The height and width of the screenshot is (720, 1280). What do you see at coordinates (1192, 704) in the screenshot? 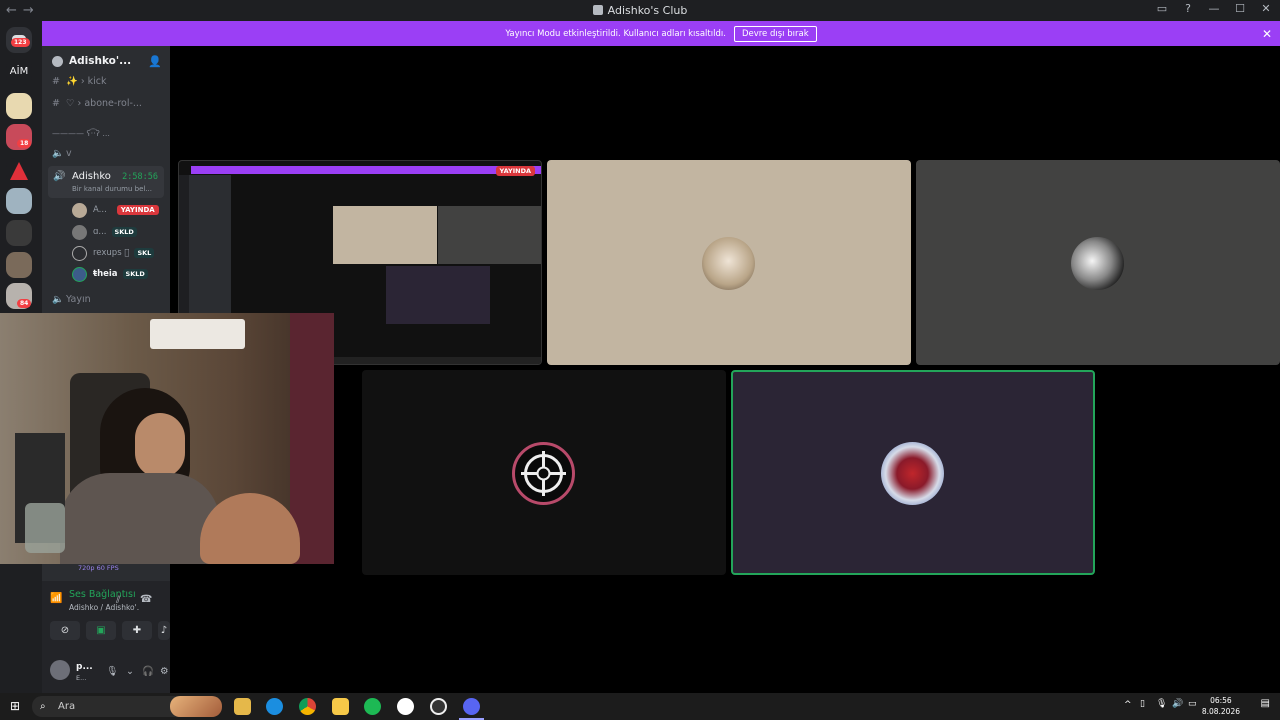
I see `network-icon: ▭` at bounding box center [1192, 704].